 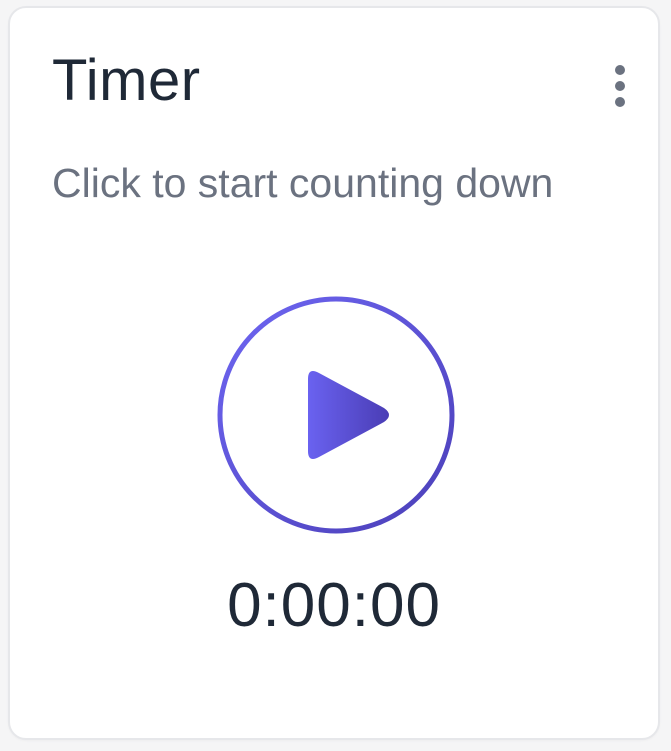 I want to click on play-icon, so click(x=336, y=415).